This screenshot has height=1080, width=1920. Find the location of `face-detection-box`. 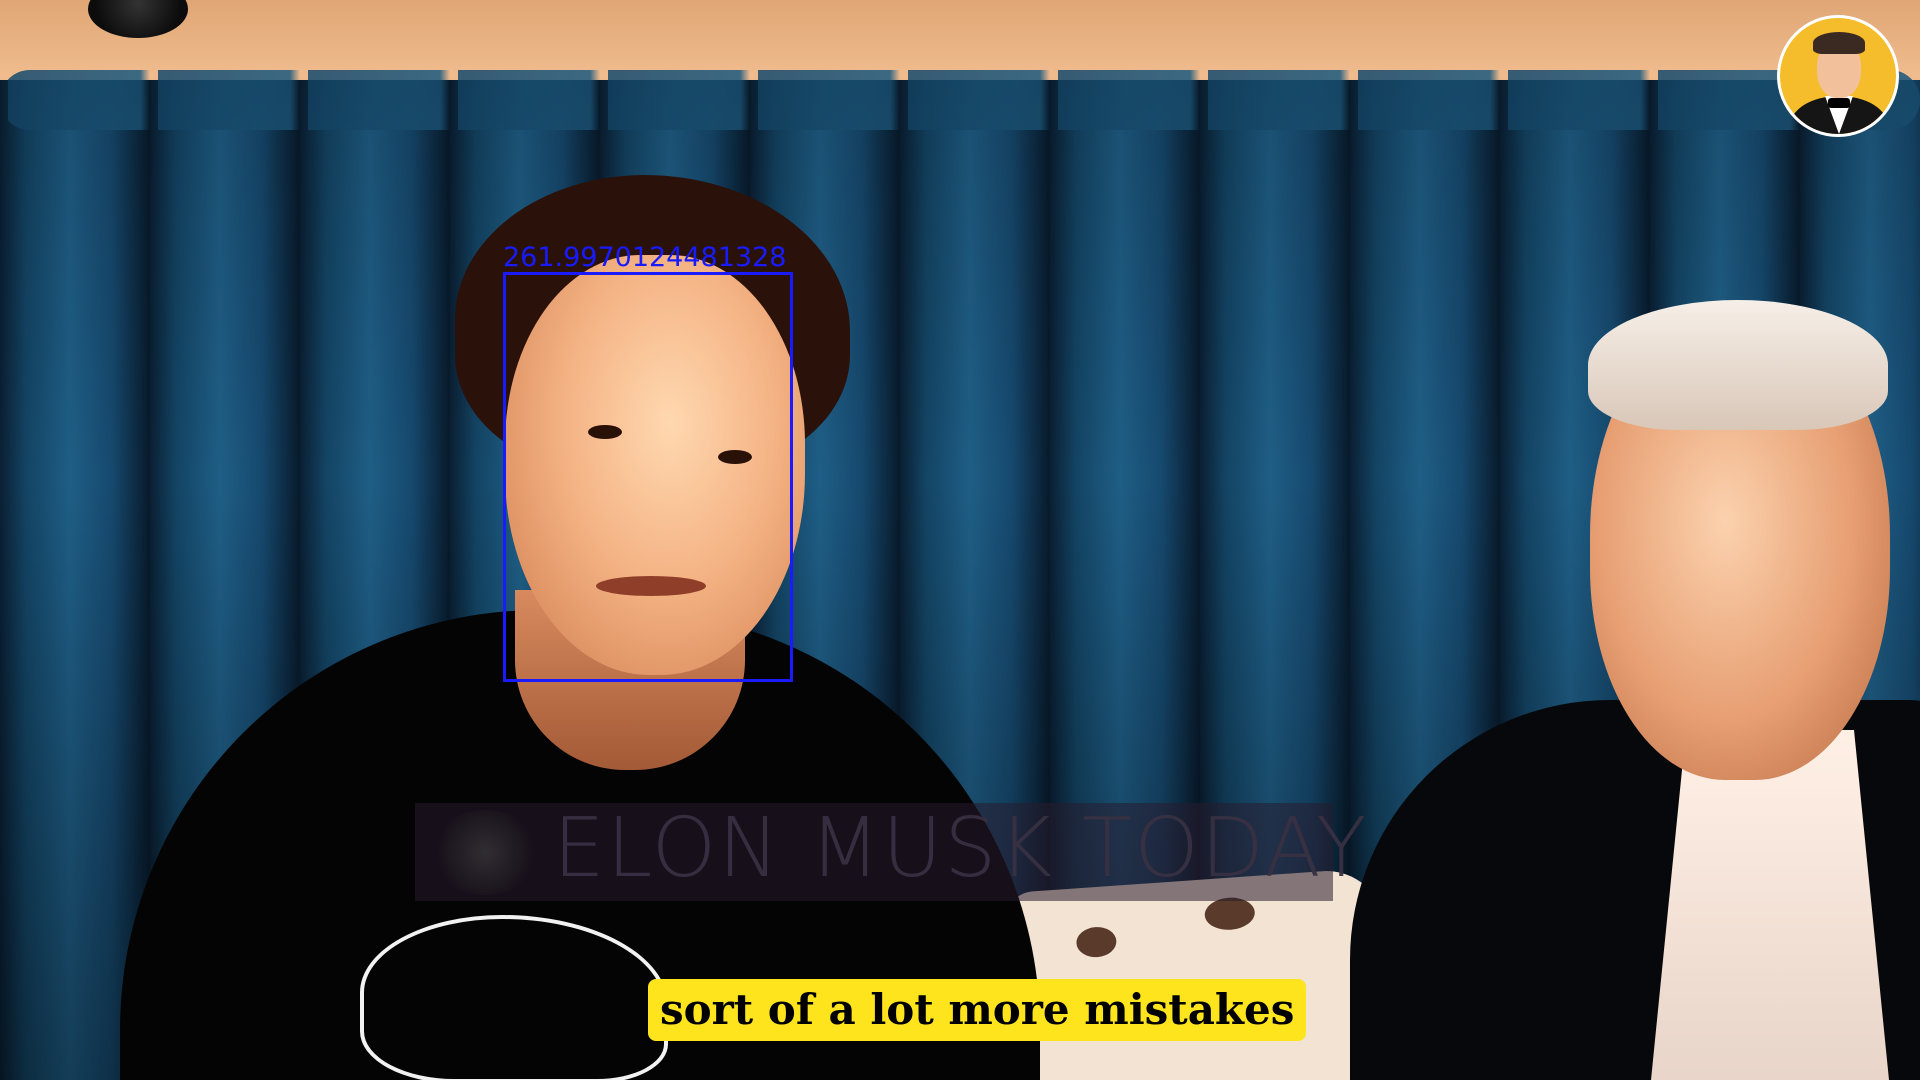

face-detection-box is located at coordinates (648, 477).